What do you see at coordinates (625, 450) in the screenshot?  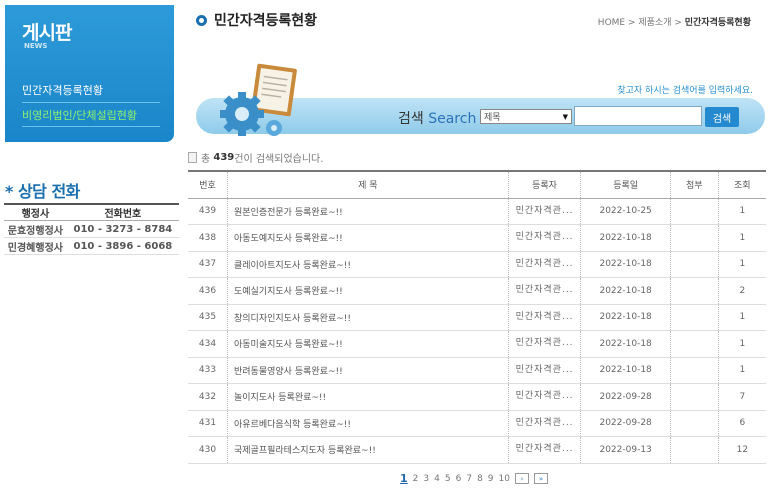 I see `row-date: 2022-09-13` at bounding box center [625, 450].